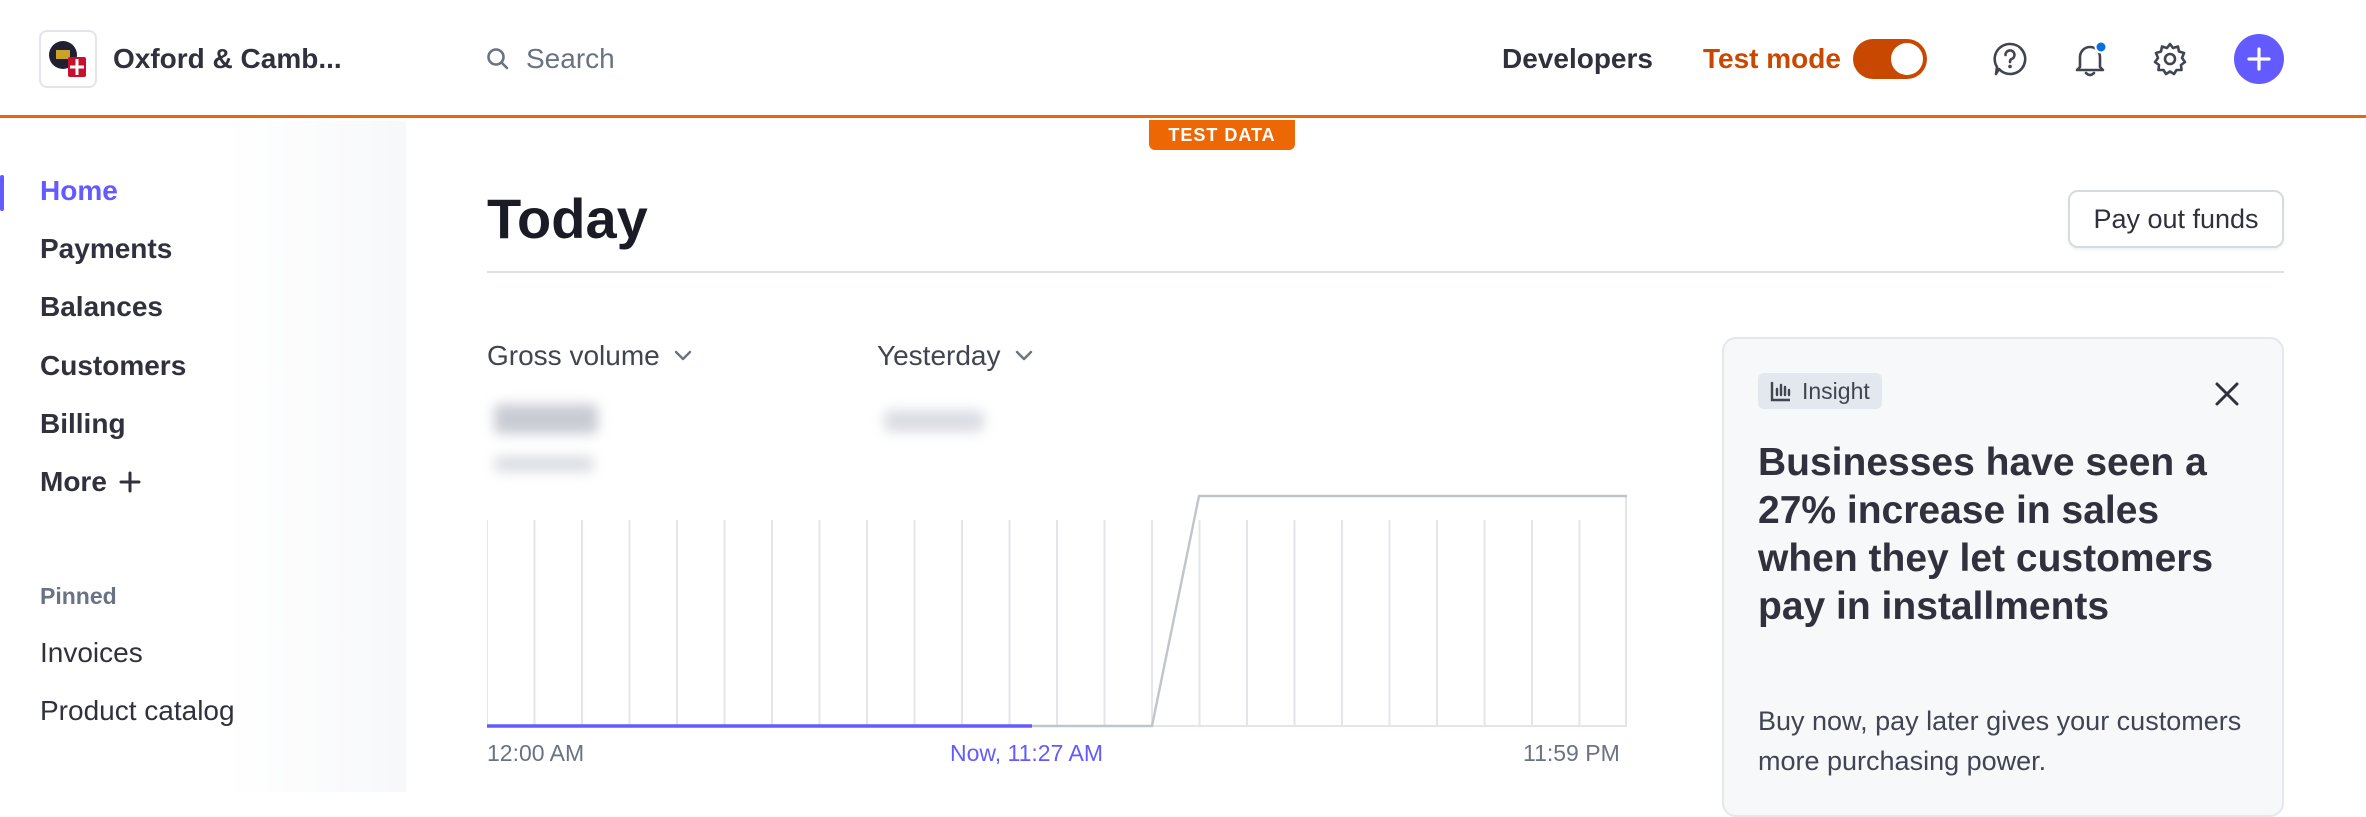  Describe the element at coordinates (1571, 753) in the screenshot. I see `x-axis-end-label: 11:59 PM` at that location.